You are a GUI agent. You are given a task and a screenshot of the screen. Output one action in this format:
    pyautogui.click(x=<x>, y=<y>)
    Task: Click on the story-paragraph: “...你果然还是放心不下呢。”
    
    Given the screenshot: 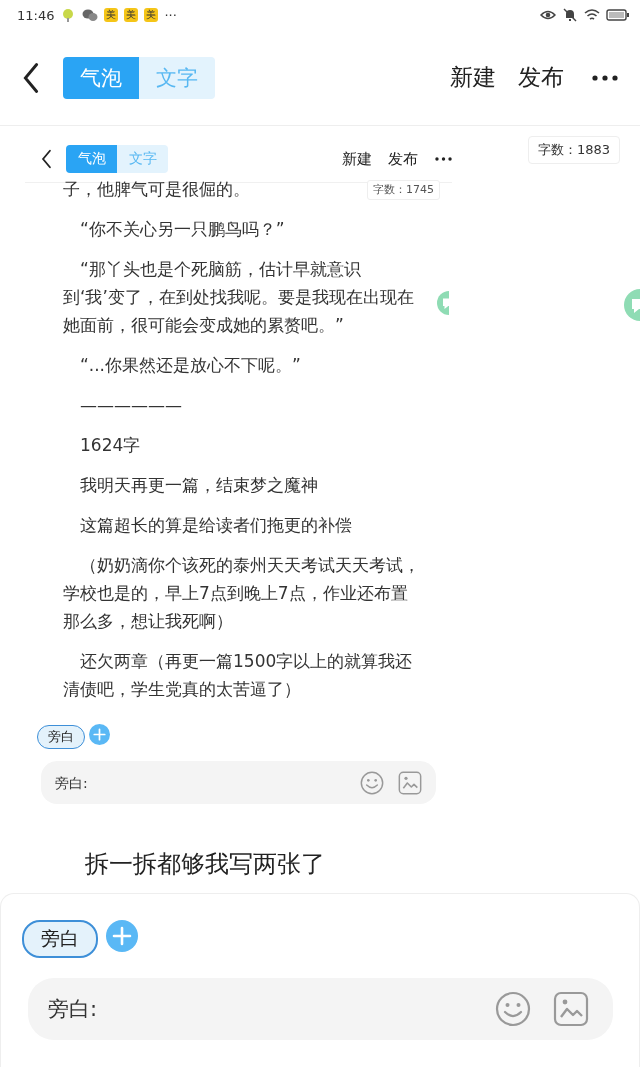 What is the action you would take?
    pyautogui.click(x=190, y=365)
    